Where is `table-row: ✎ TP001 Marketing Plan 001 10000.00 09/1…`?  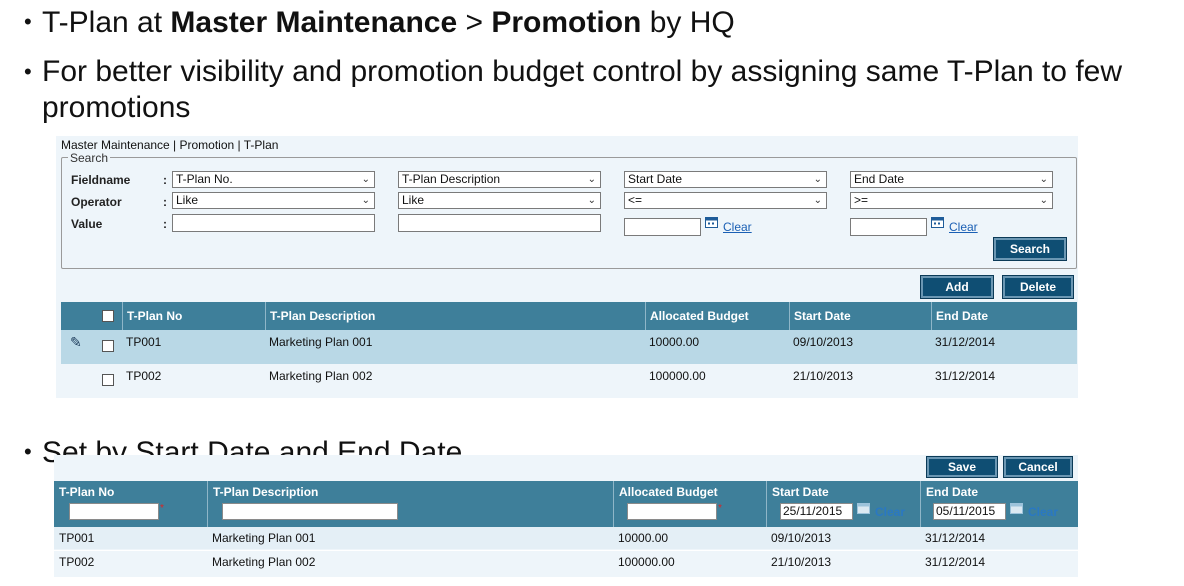
table-row: ✎ TP001 Marketing Plan 001 10000.00 09/1… is located at coordinates (569, 347).